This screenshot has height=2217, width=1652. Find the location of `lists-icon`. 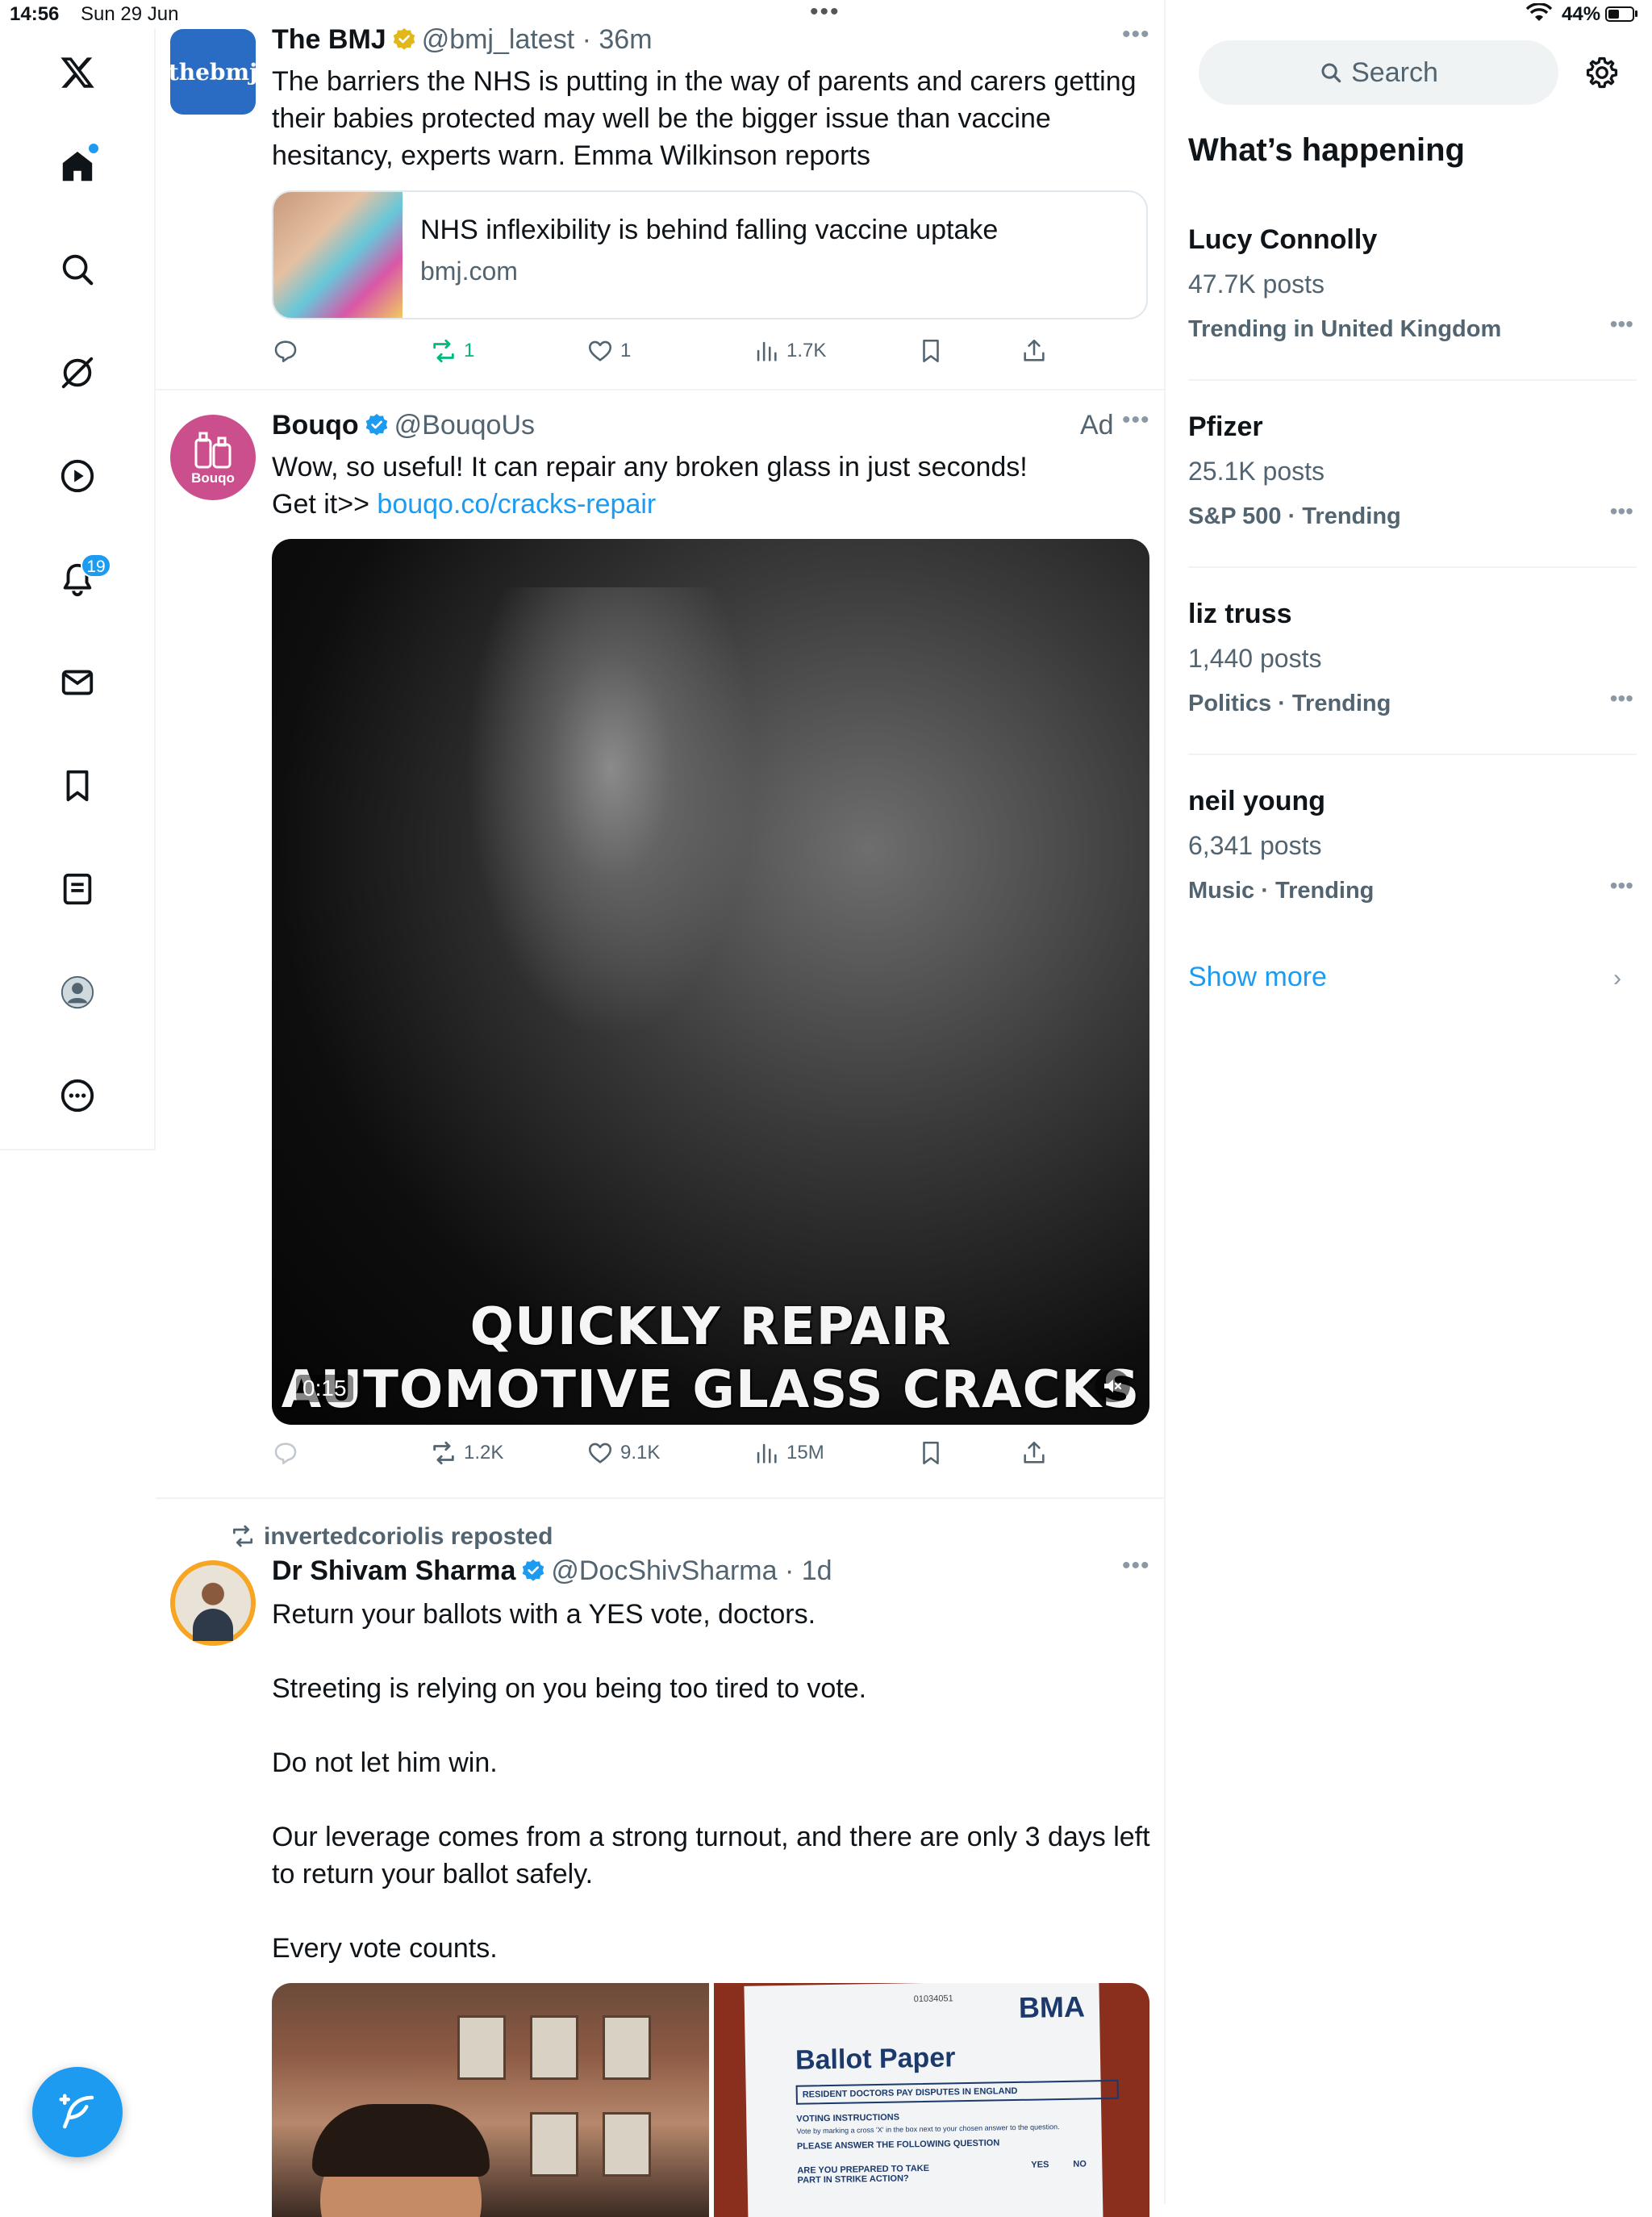

lists-icon is located at coordinates (77, 889).